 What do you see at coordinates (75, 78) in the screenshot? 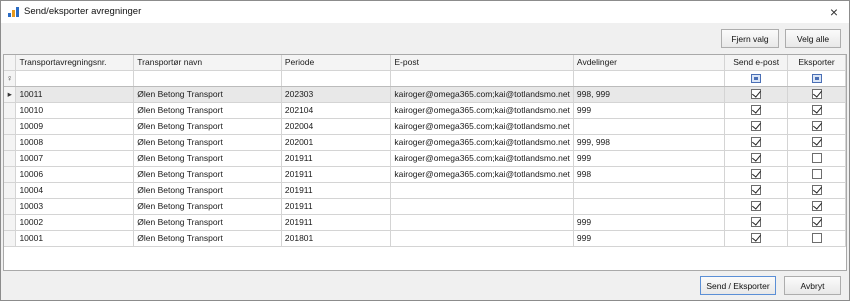
I see `filter-cell-nr` at bounding box center [75, 78].